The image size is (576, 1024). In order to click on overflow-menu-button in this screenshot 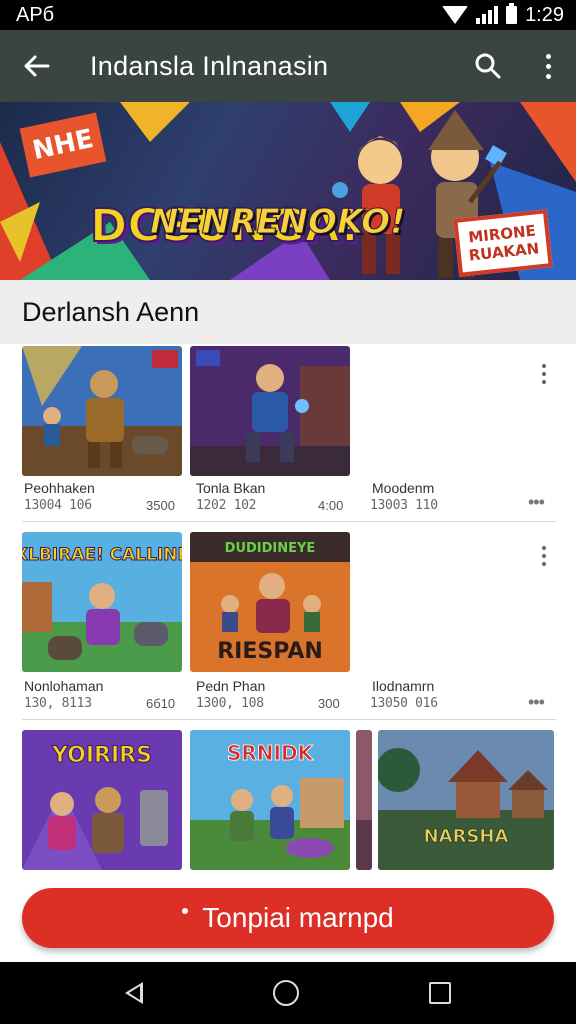, I will do `click(548, 66)`.